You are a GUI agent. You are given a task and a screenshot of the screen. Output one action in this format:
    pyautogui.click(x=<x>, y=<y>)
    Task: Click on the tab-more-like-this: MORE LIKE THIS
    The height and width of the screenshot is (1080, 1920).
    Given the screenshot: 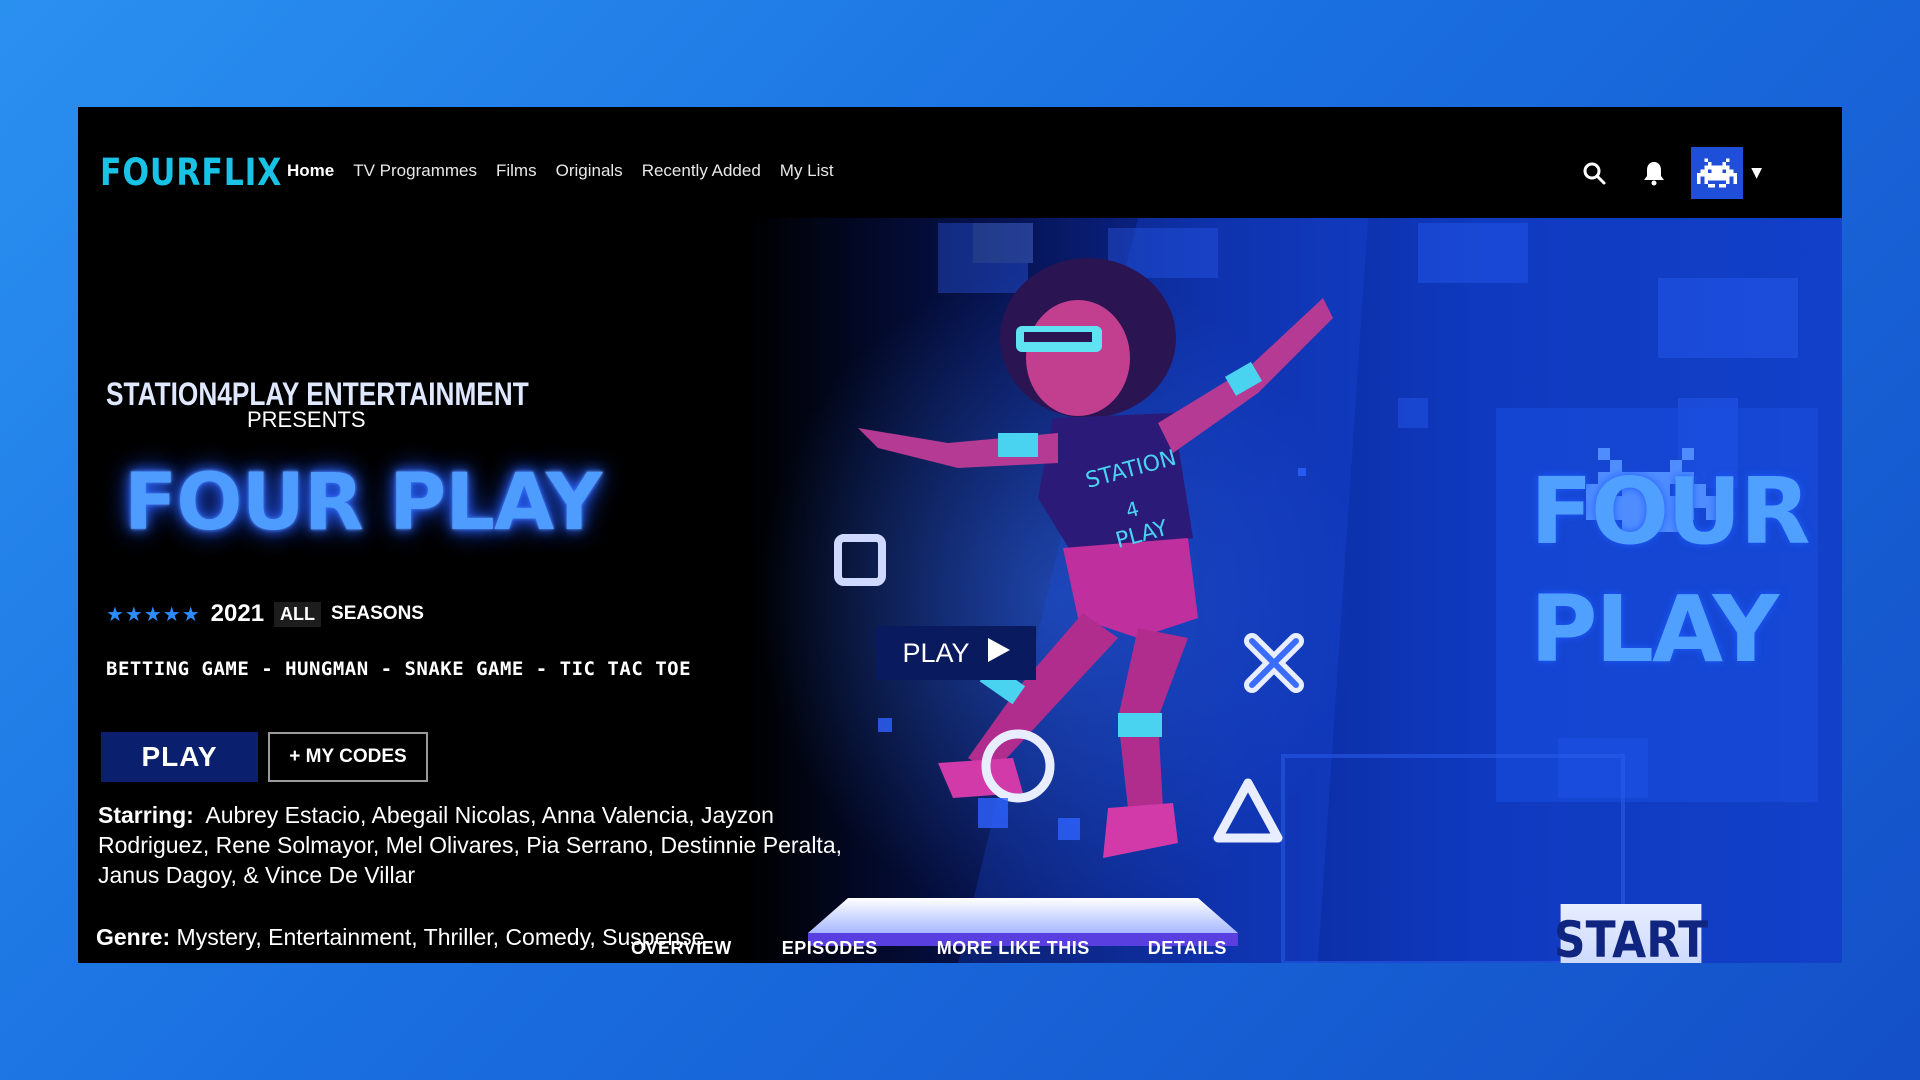 What is the action you would take?
    pyautogui.click(x=1013, y=950)
    